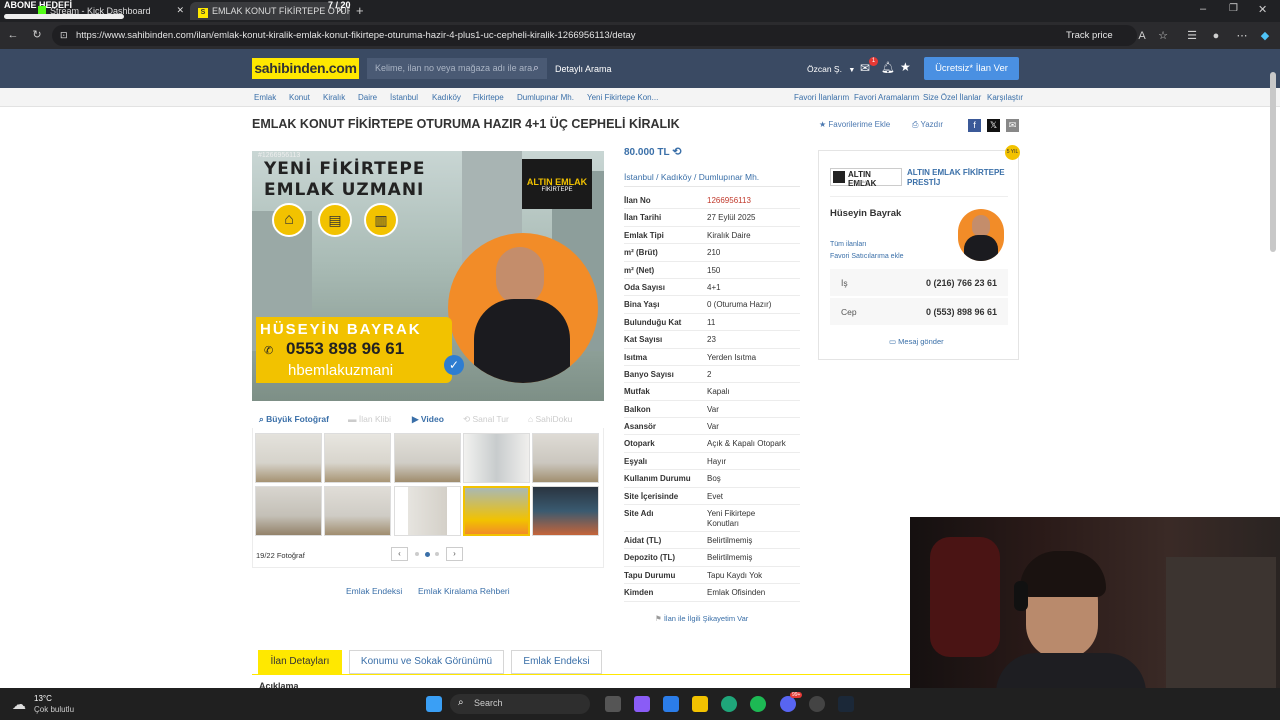 Image resolution: width=1280 pixels, height=720 pixels. Describe the element at coordinates (817, 704) in the screenshot. I see `app-icon` at that location.